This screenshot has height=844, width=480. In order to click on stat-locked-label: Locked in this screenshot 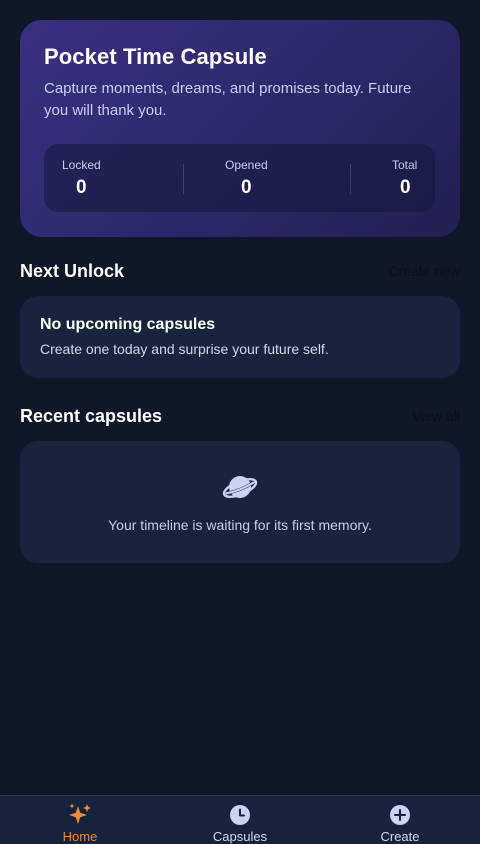, I will do `click(81, 165)`.